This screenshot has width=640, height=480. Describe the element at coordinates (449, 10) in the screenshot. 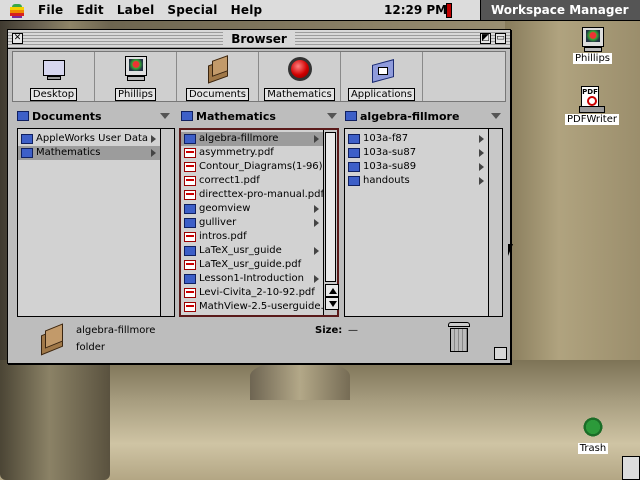

I see `battery-icon` at that location.